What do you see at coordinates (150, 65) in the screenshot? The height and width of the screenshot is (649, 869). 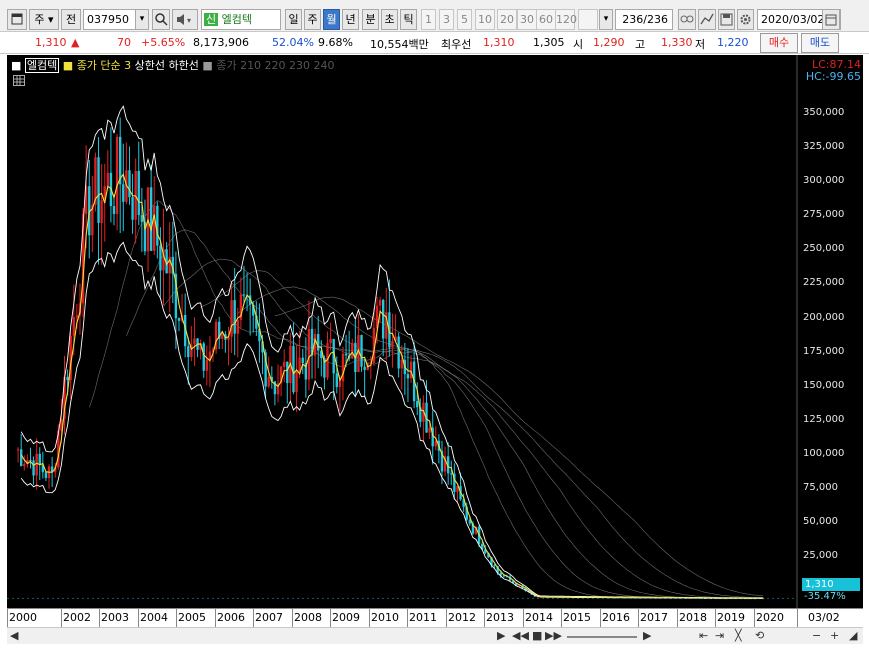 I see `legend-upper: 상한선` at bounding box center [150, 65].